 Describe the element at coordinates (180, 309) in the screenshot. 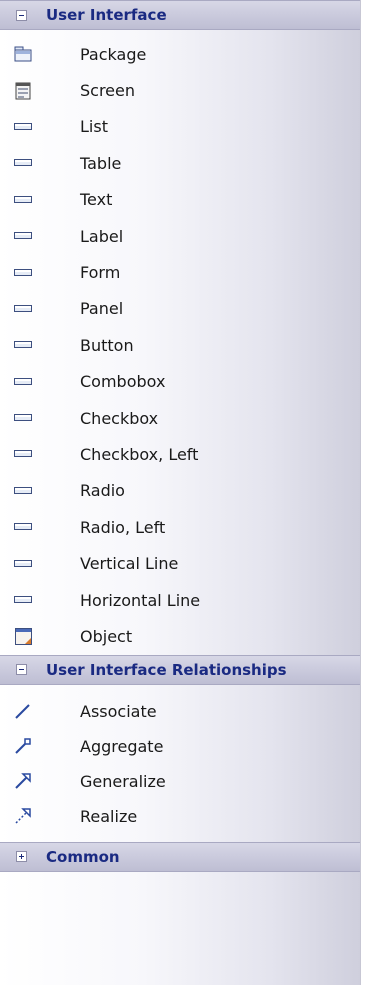

I see `toolbox-item-panel: Panel` at that location.